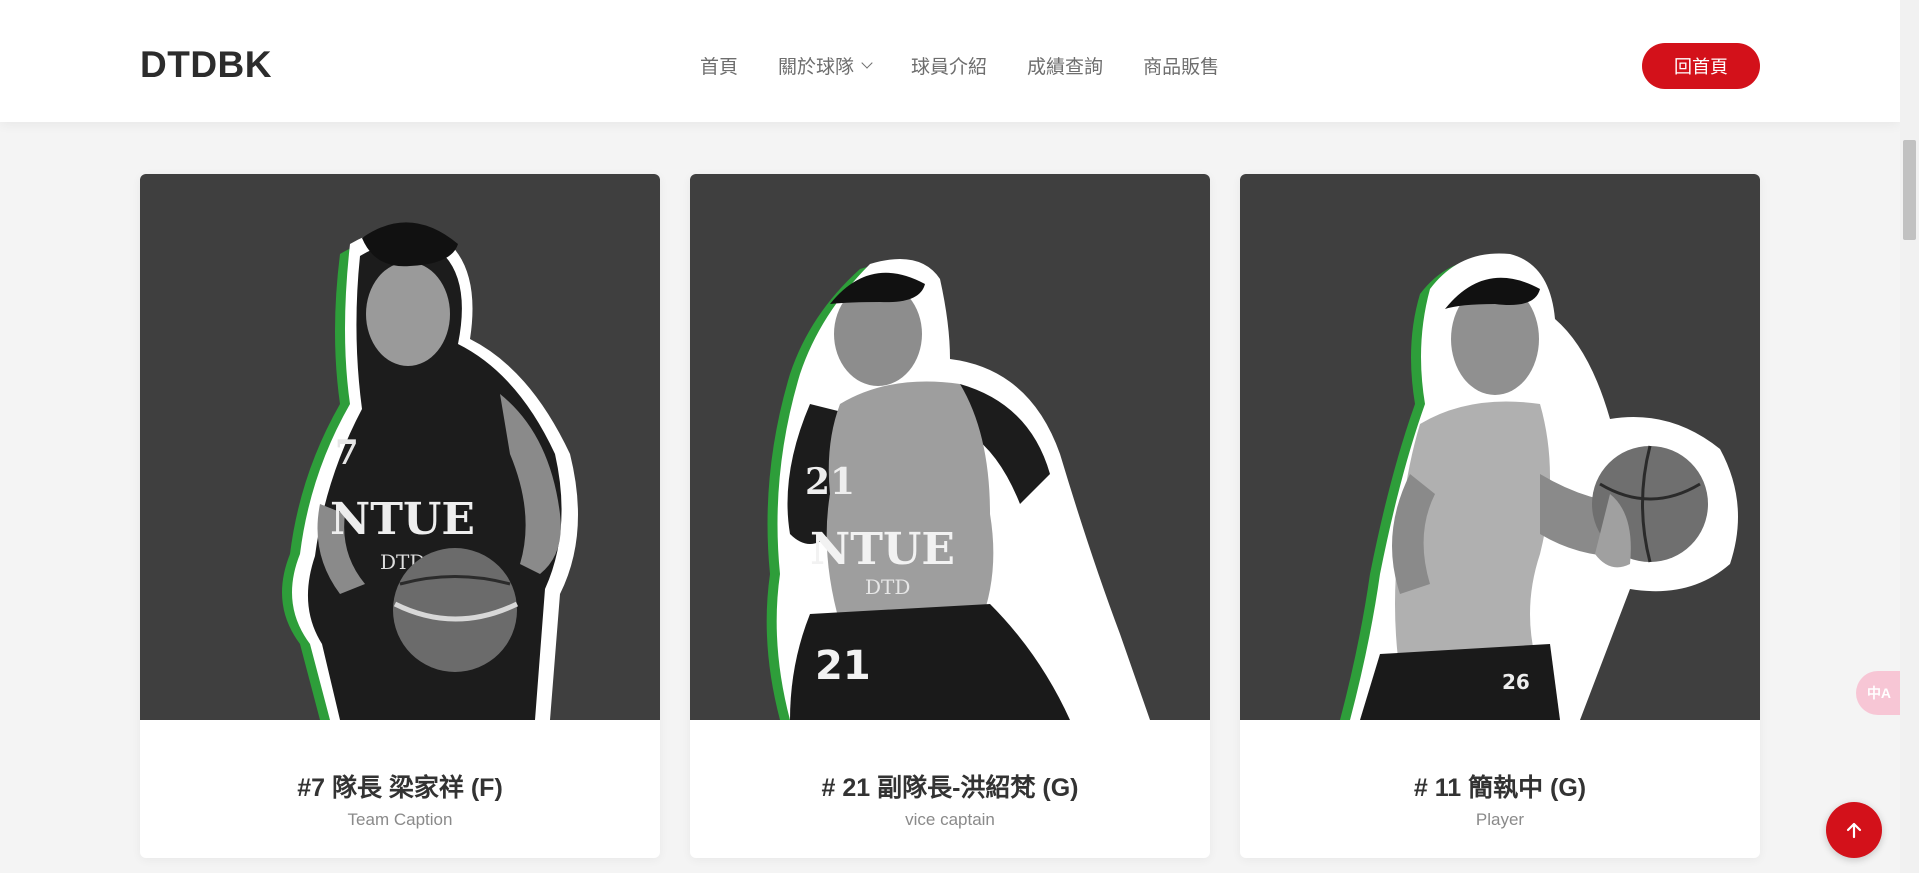 The width and height of the screenshot is (1919, 873). I want to click on player-role: Team Caption, so click(400, 819).